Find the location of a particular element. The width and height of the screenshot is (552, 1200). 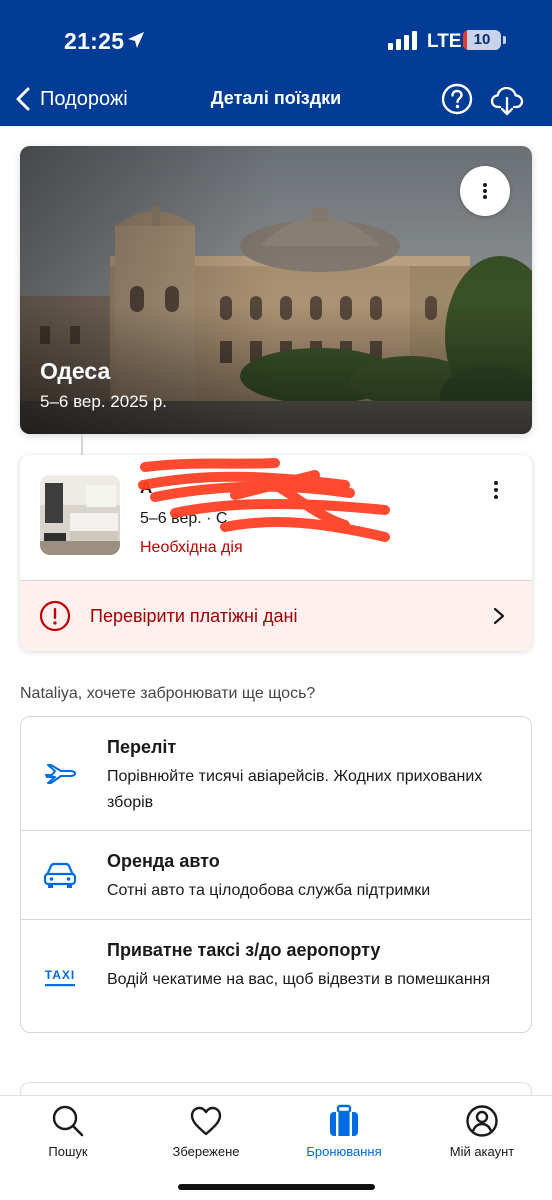

tab-search: Пошук is located at coordinates (68, 1131).